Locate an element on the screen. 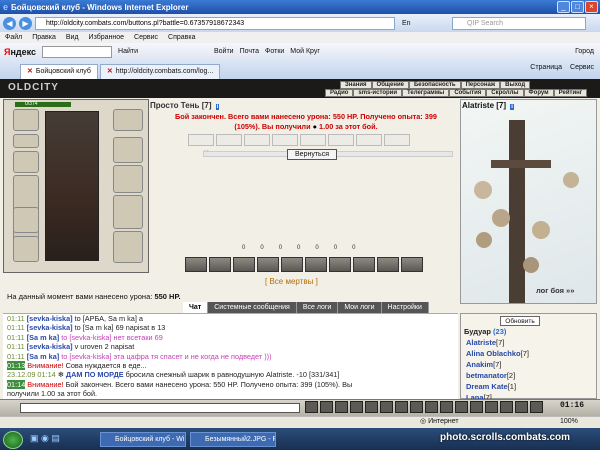  nav-character: Персонаж is located at coordinates (480, 85).